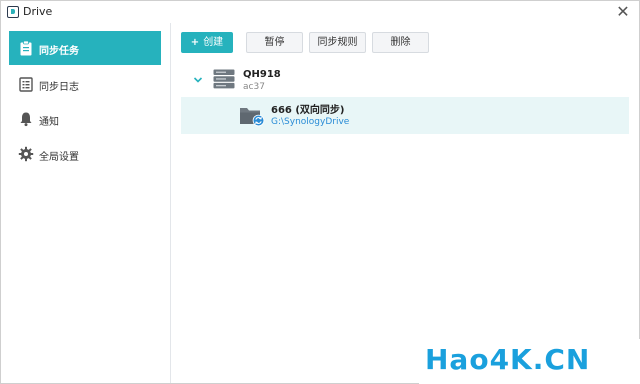 The width and height of the screenshot is (640, 384). I want to click on task-name: 666 (双向同步), so click(308, 110).